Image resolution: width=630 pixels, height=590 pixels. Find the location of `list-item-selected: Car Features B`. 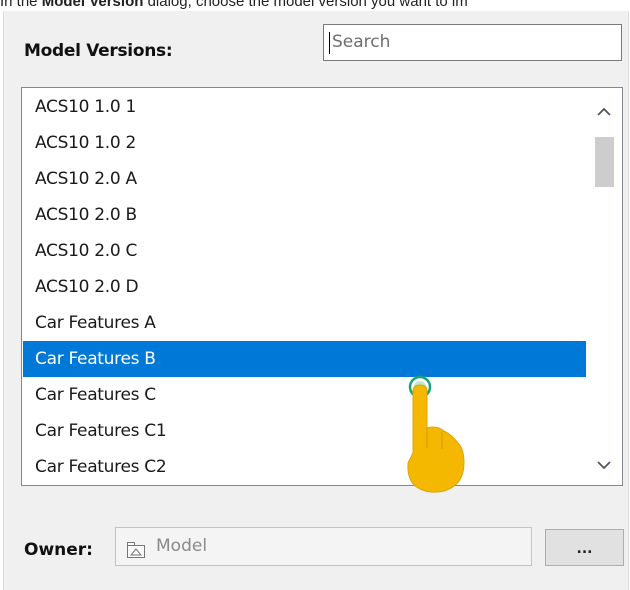

list-item-selected: Car Features B is located at coordinates (304, 359).